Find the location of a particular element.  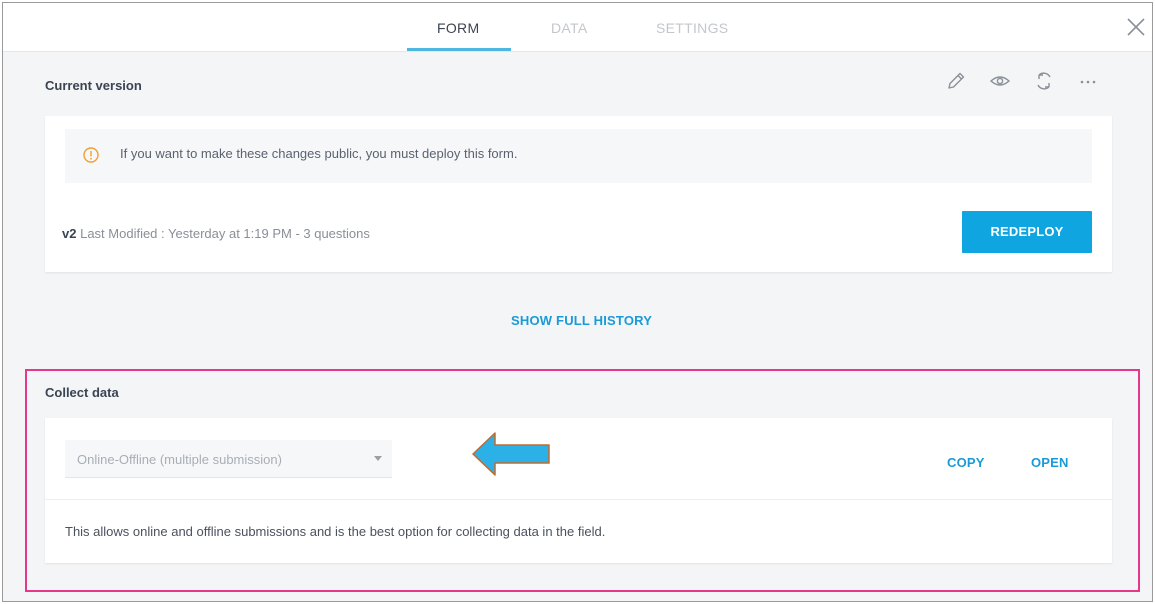

tab-bar: FORM DATA SETTINGS is located at coordinates (577, 27).